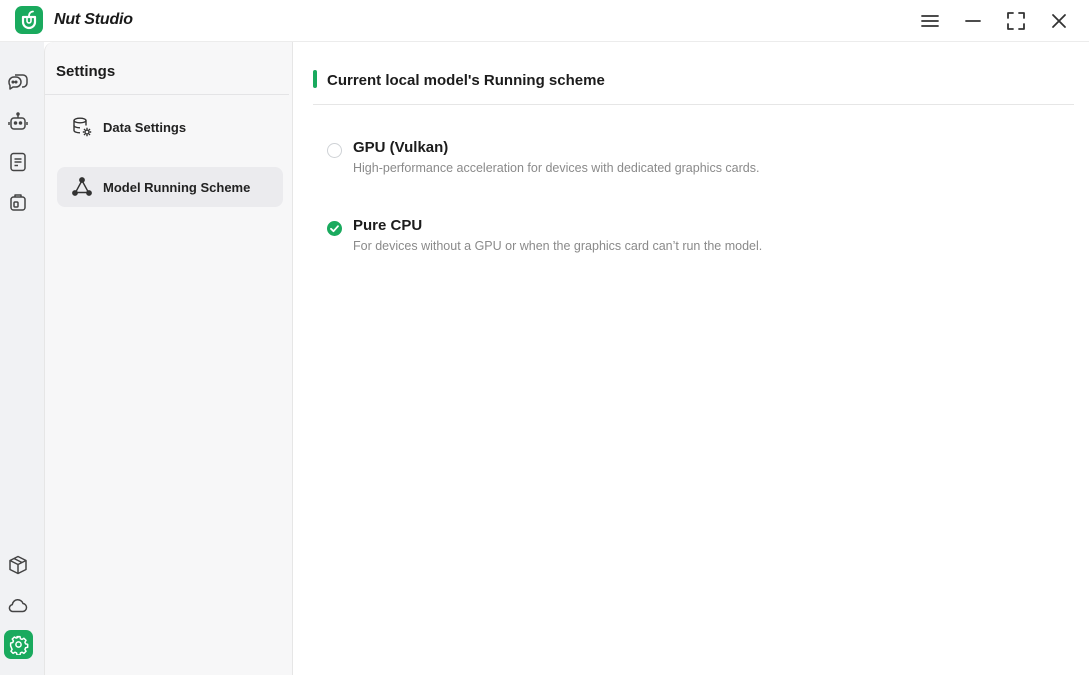  What do you see at coordinates (18, 82) in the screenshot?
I see `chat-icon` at bounding box center [18, 82].